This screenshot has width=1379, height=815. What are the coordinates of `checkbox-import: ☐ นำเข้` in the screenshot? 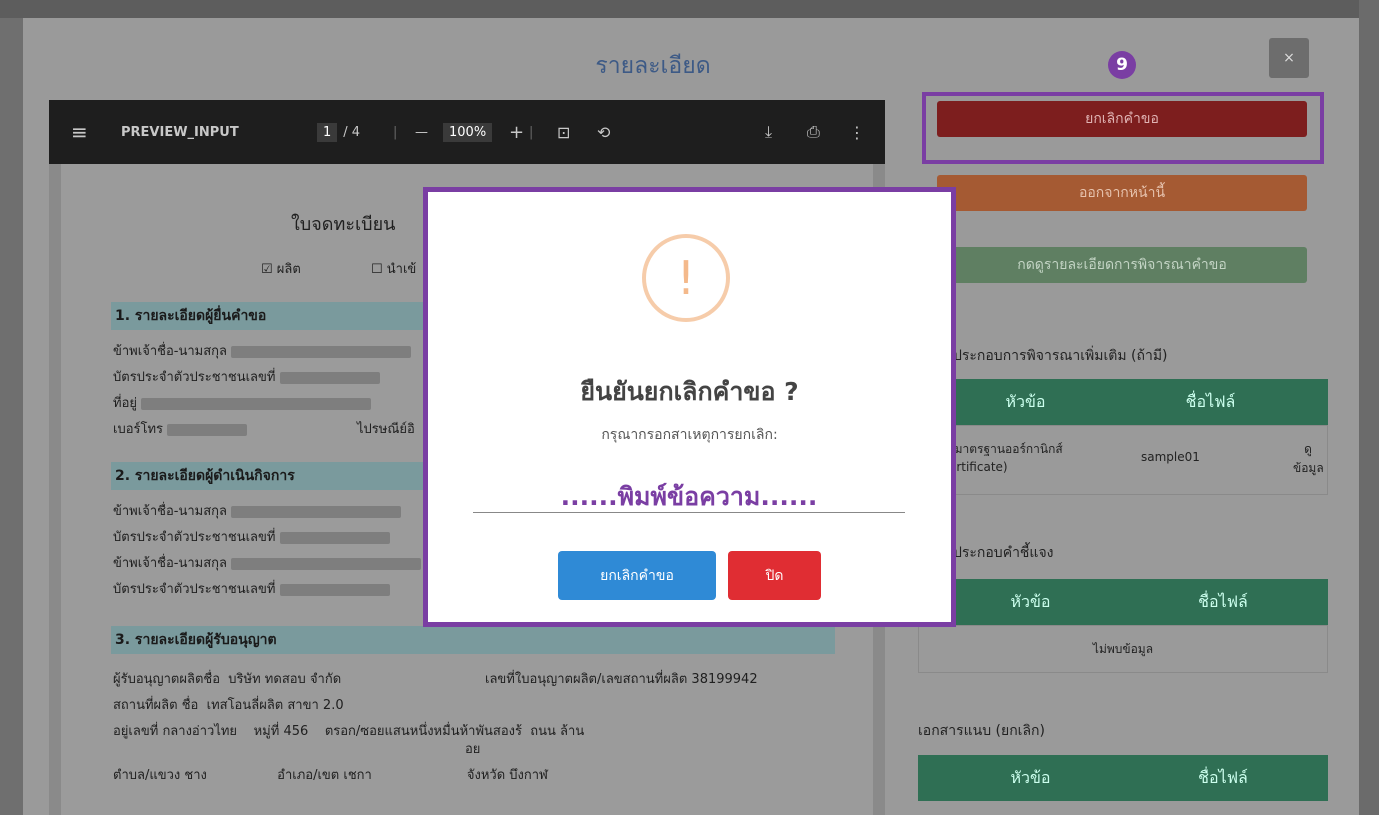 It's located at (394, 269).